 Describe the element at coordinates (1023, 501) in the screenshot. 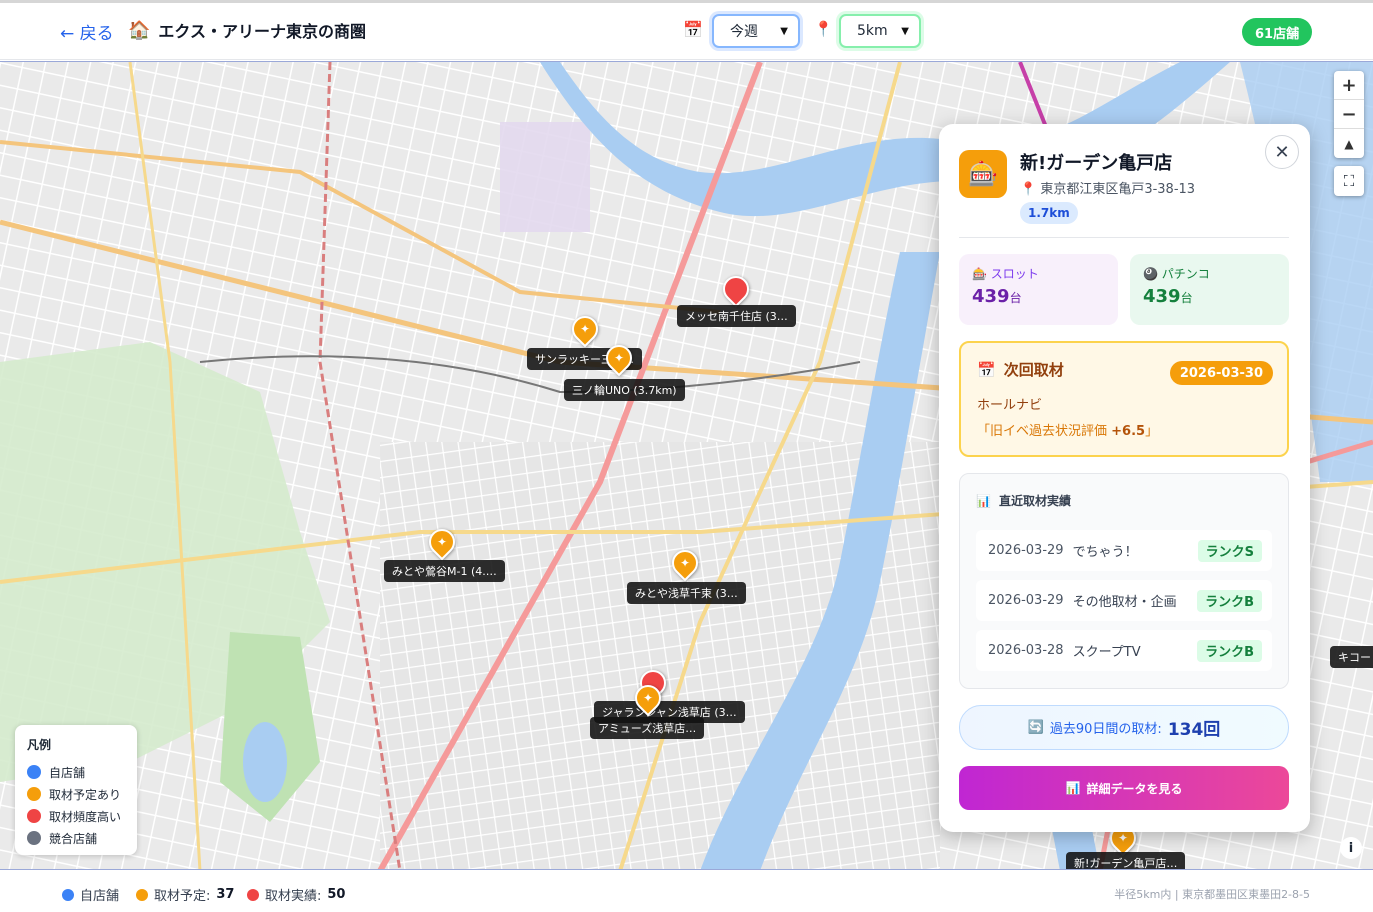

I see `recent-coverage-title: 📊 直近取材実績` at that location.